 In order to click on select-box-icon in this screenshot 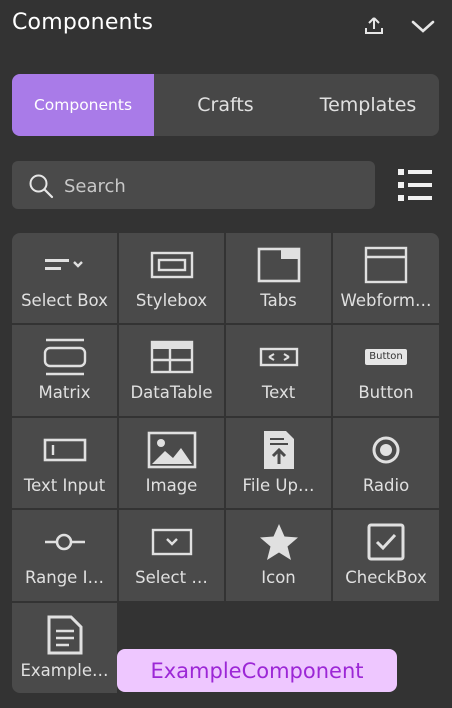, I will do `click(65, 265)`.